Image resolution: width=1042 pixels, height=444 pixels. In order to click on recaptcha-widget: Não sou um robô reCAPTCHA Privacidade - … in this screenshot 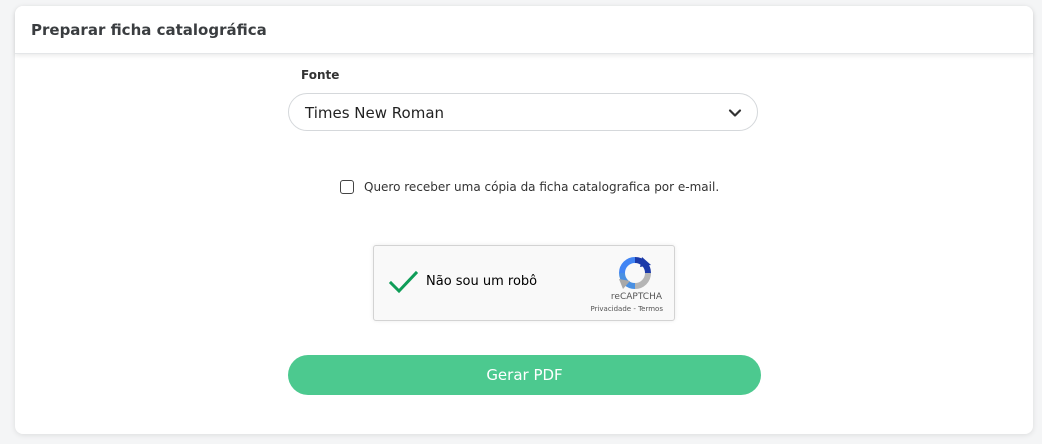, I will do `click(524, 283)`.